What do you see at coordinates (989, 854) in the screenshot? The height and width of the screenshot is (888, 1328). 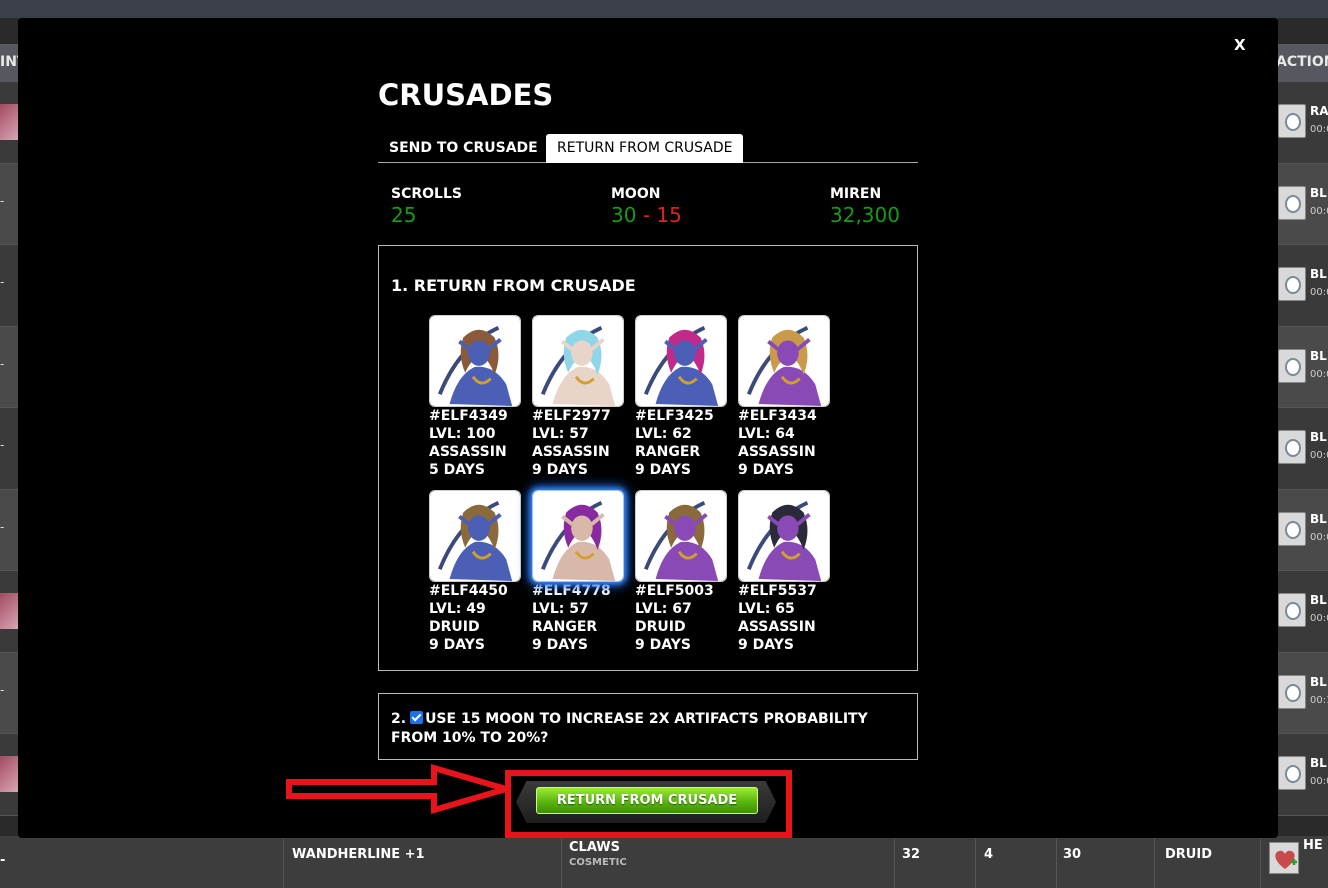 I see `last-row-col2: 4` at bounding box center [989, 854].